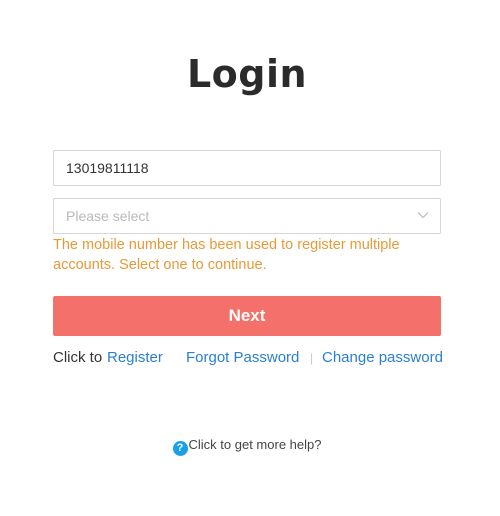 The height and width of the screenshot is (516, 500). I want to click on help-link: ? Click to get more help?, so click(247, 446).